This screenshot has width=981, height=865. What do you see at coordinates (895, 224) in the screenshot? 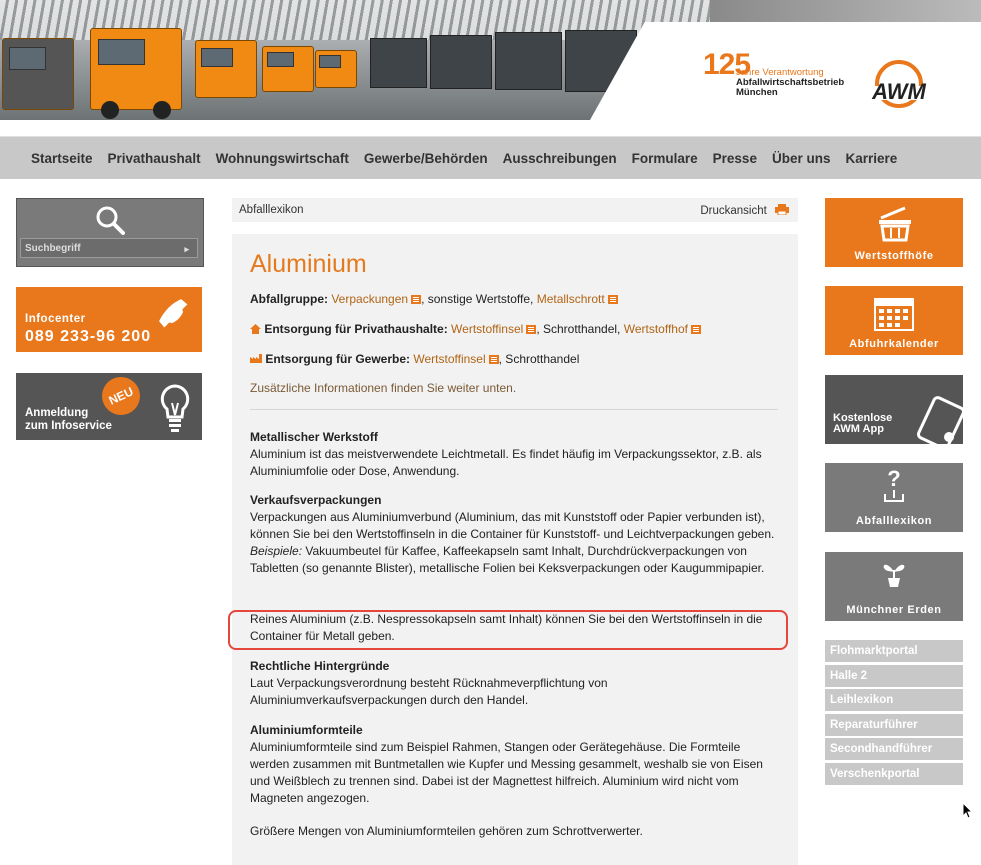
I see `basket-icon` at bounding box center [895, 224].